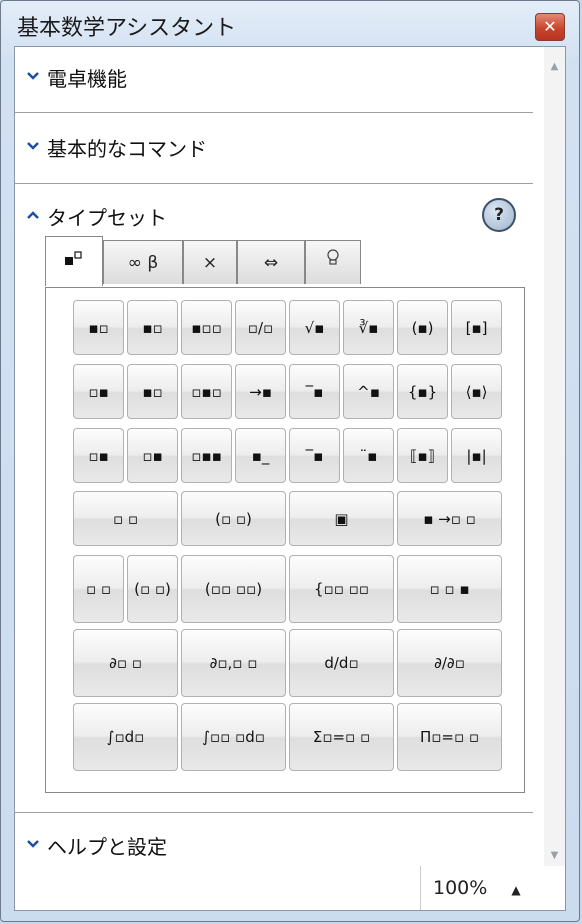 This screenshot has height=924, width=582. Describe the element at coordinates (333, 257) in the screenshot. I see `lightbulb-icon` at that location.